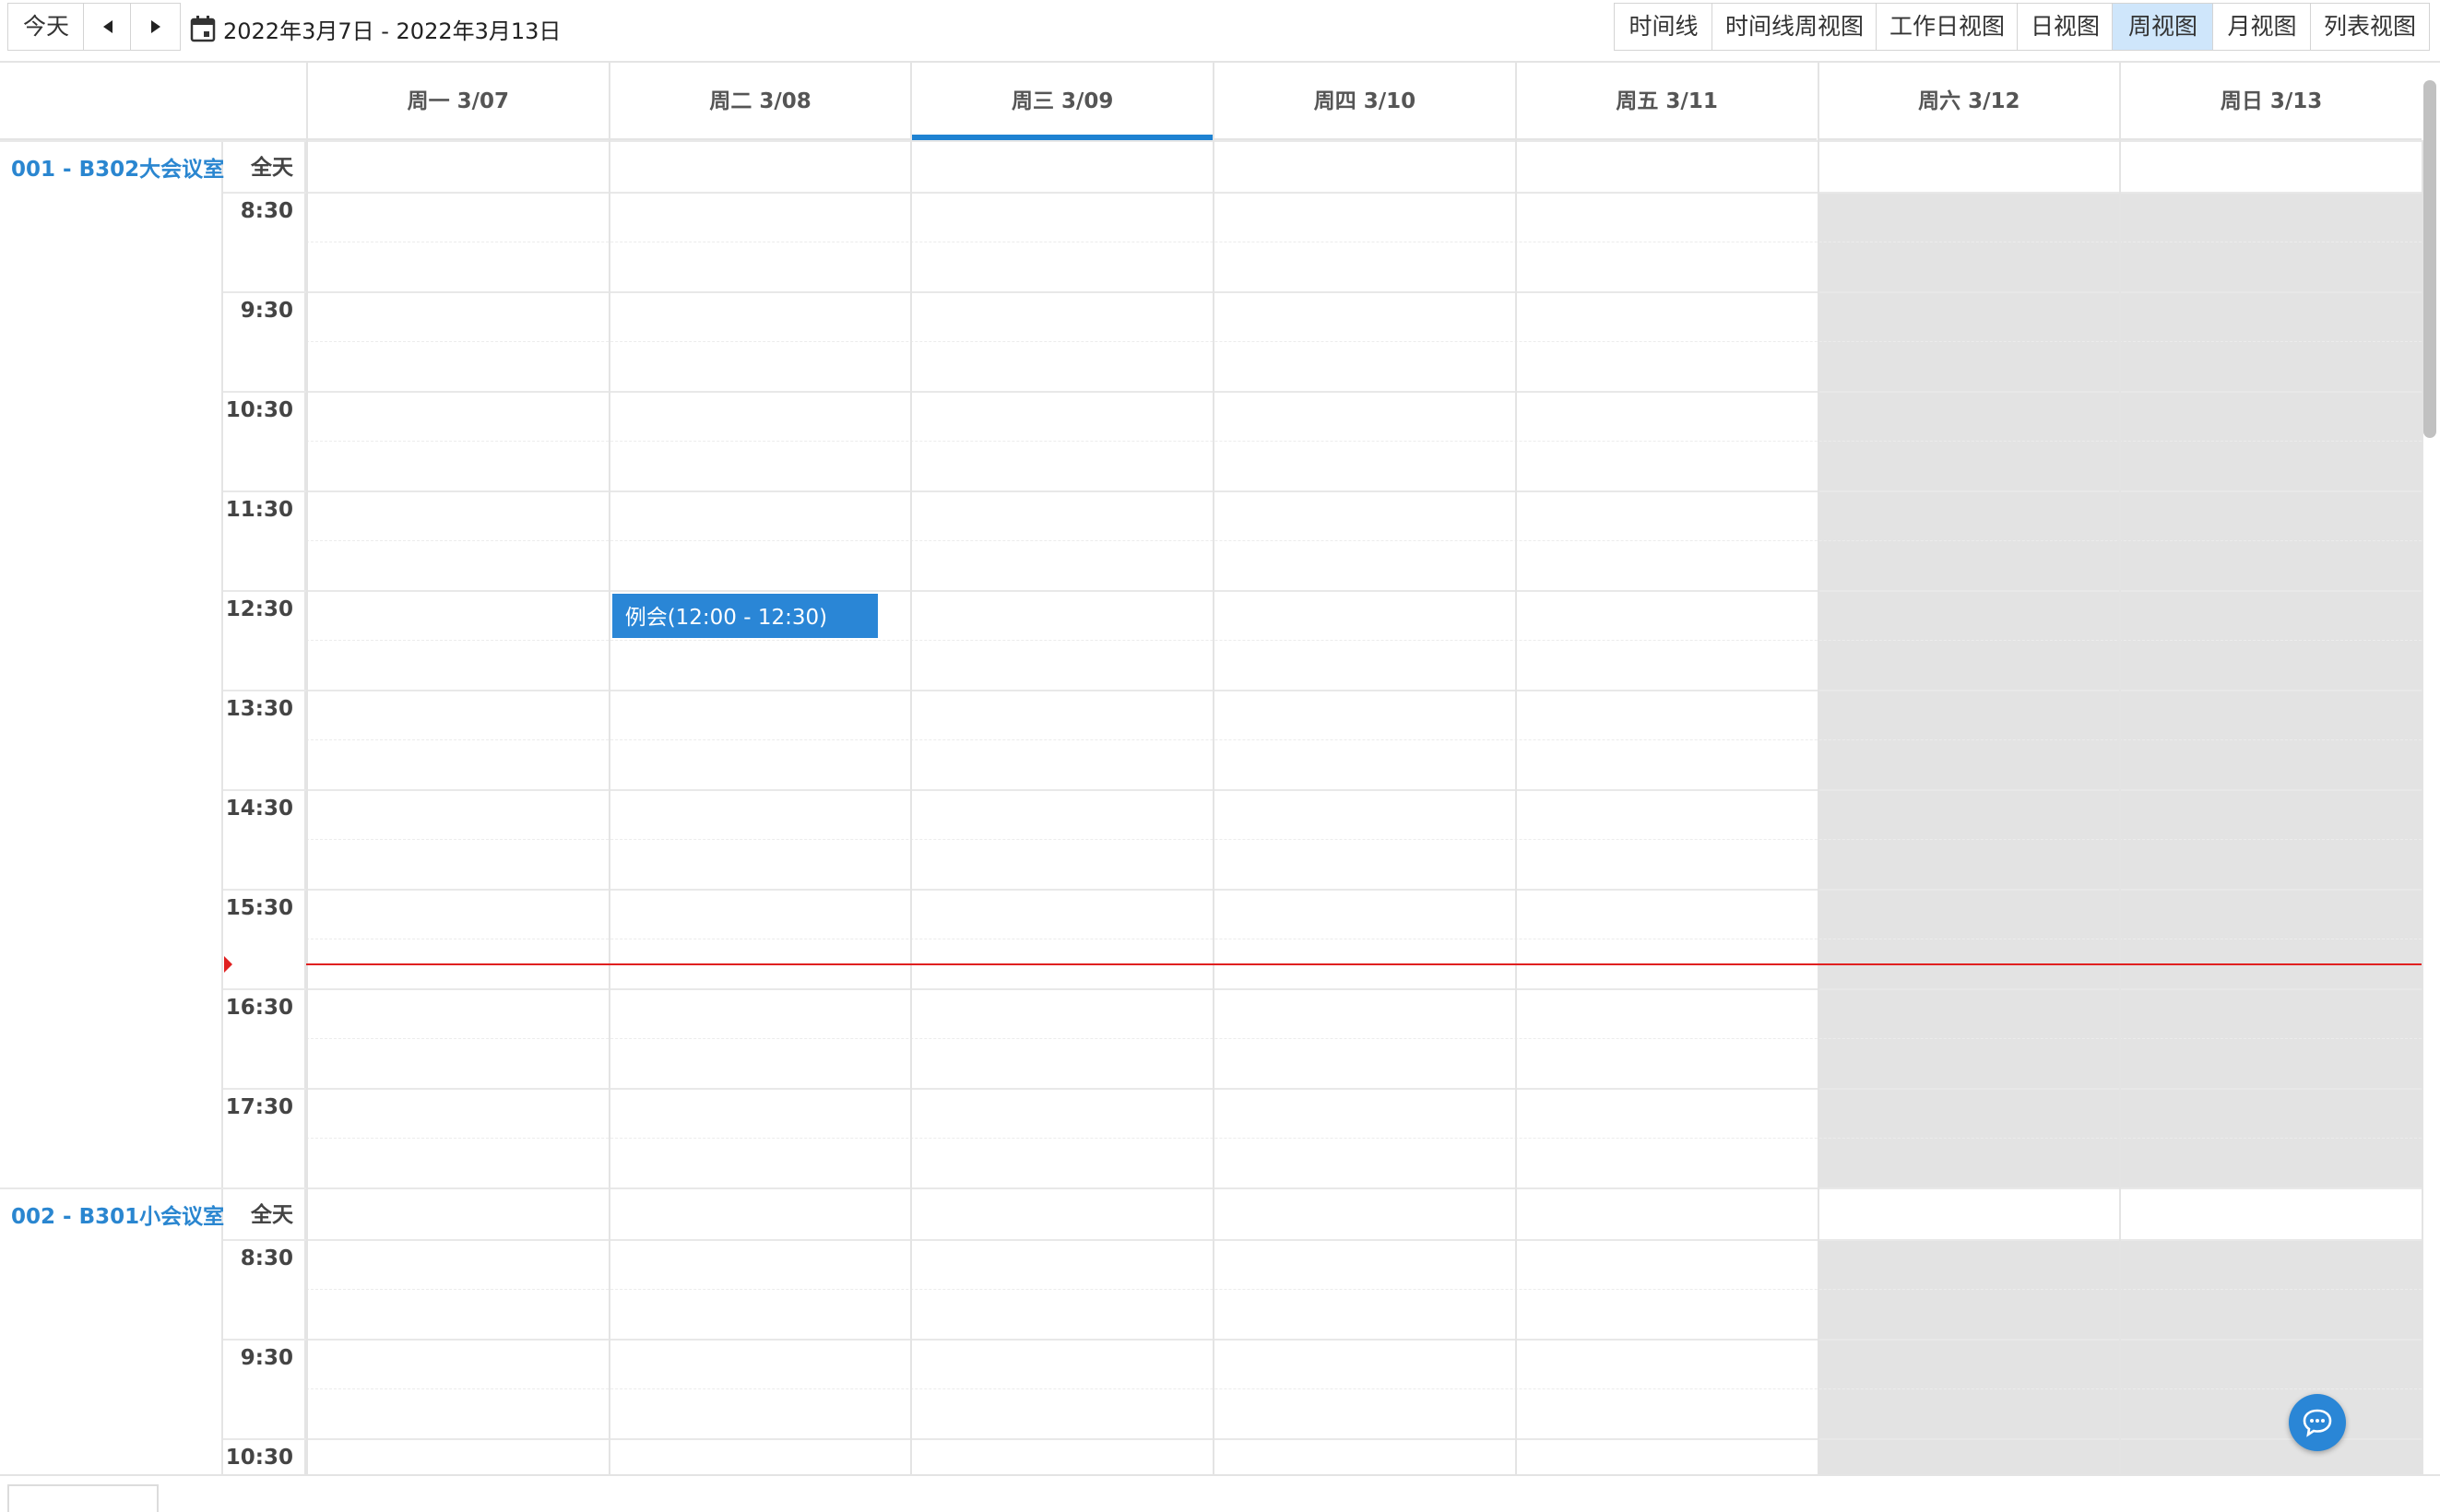 Image resolution: width=2440 pixels, height=1512 pixels. I want to click on day-header-2: 周三 3/09, so click(1062, 101).